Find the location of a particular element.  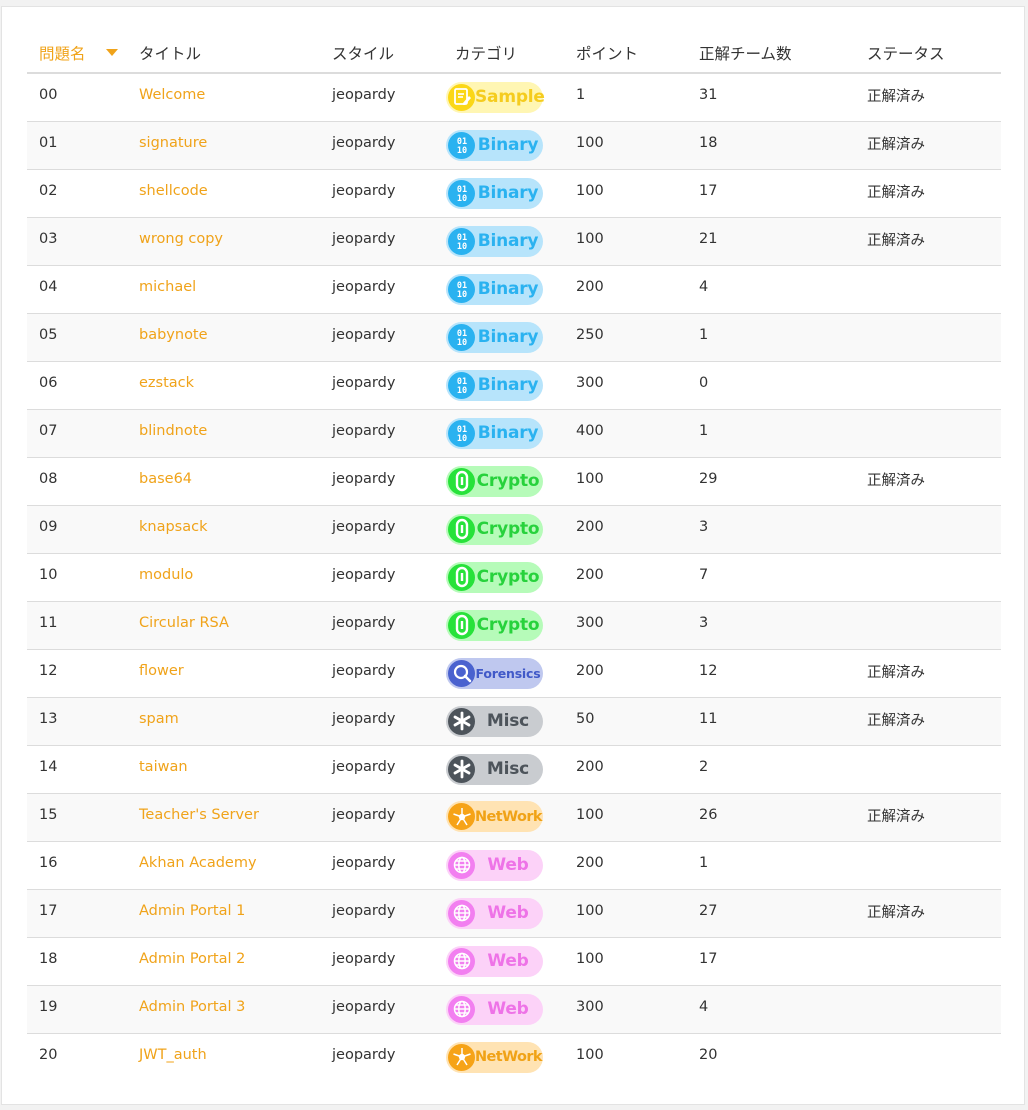

column-header-category: カテゴリ is located at coordinates (503, 54).